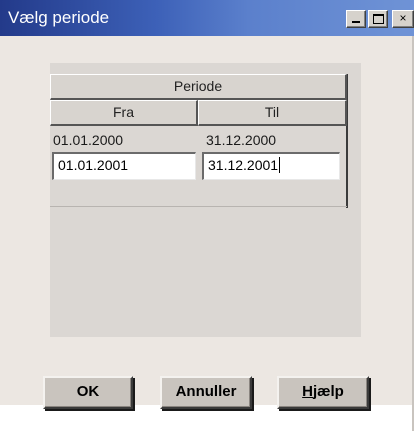 The height and width of the screenshot is (431, 414). What do you see at coordinates (124, 113) in the screenshot?
I see `column-header-fra: Fra` at bounding box center [124, 113].